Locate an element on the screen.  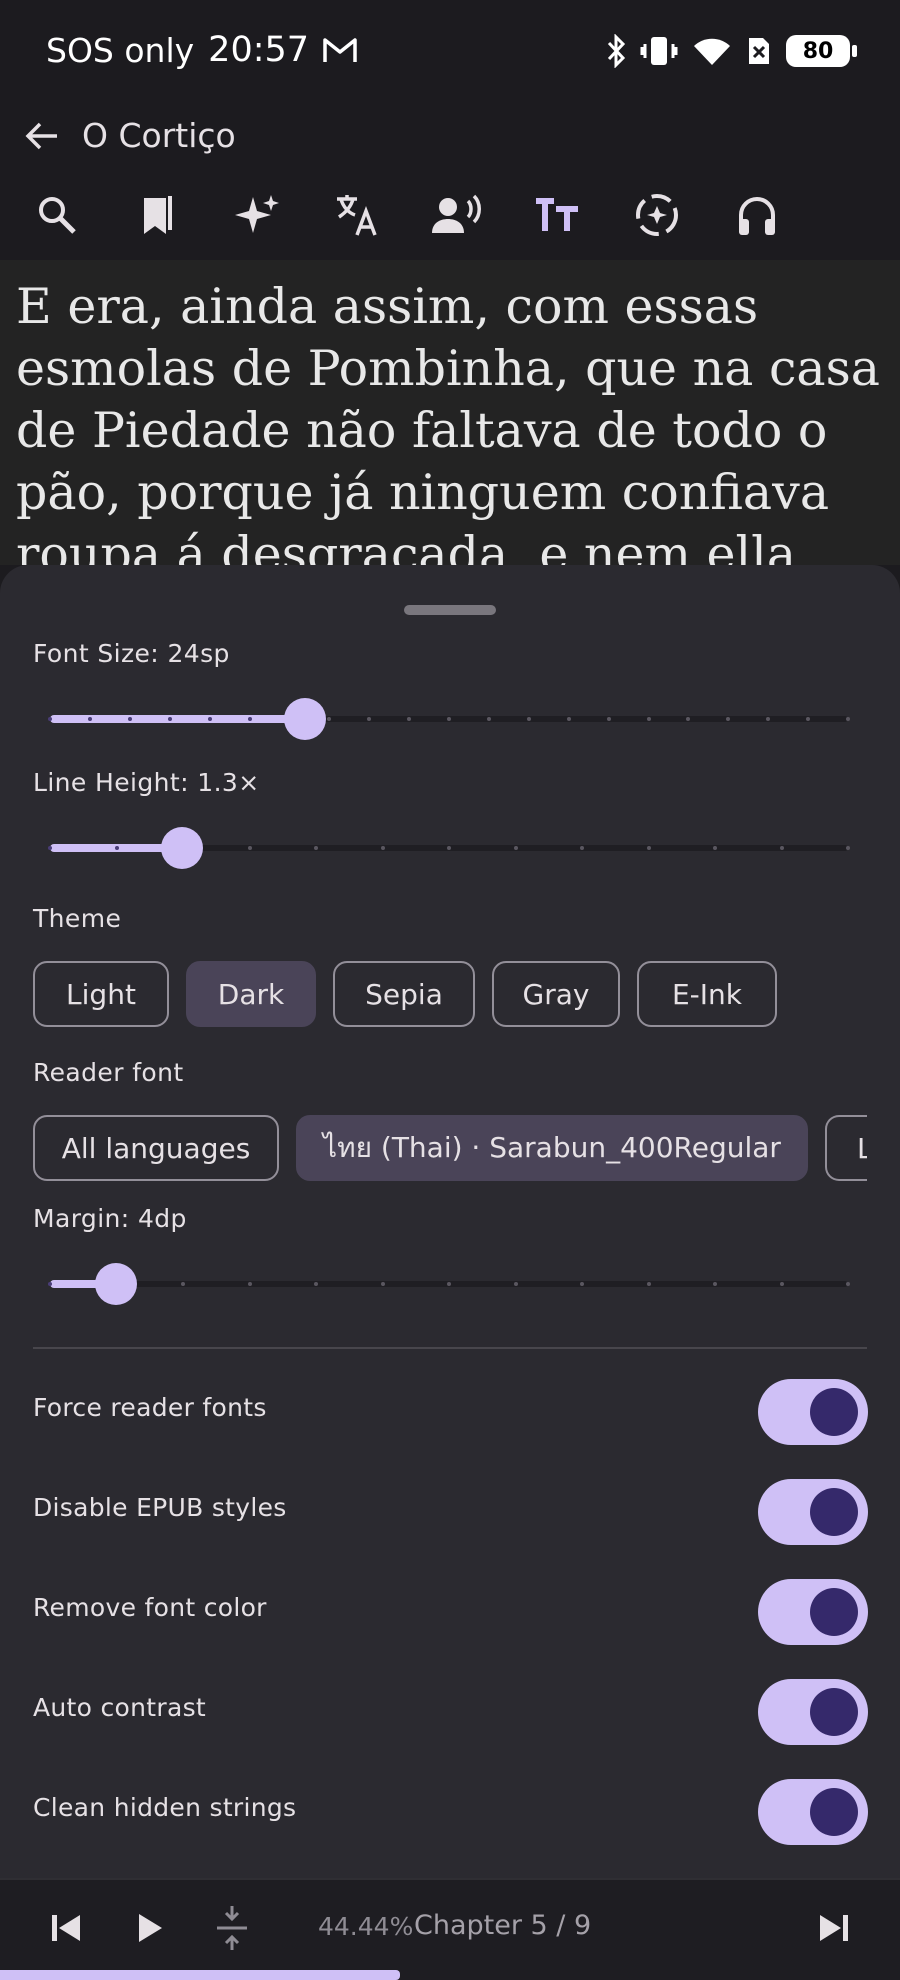
no-sim-icon is located at coordinates (759, 51).